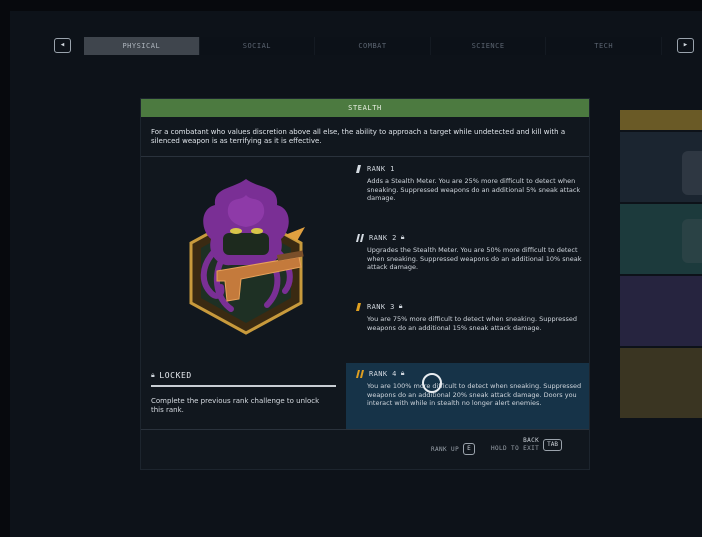 Image resolution: width=702 pixels, height=537 pixels. I want to click on locked-label: LOCKED, so click(175, 375).